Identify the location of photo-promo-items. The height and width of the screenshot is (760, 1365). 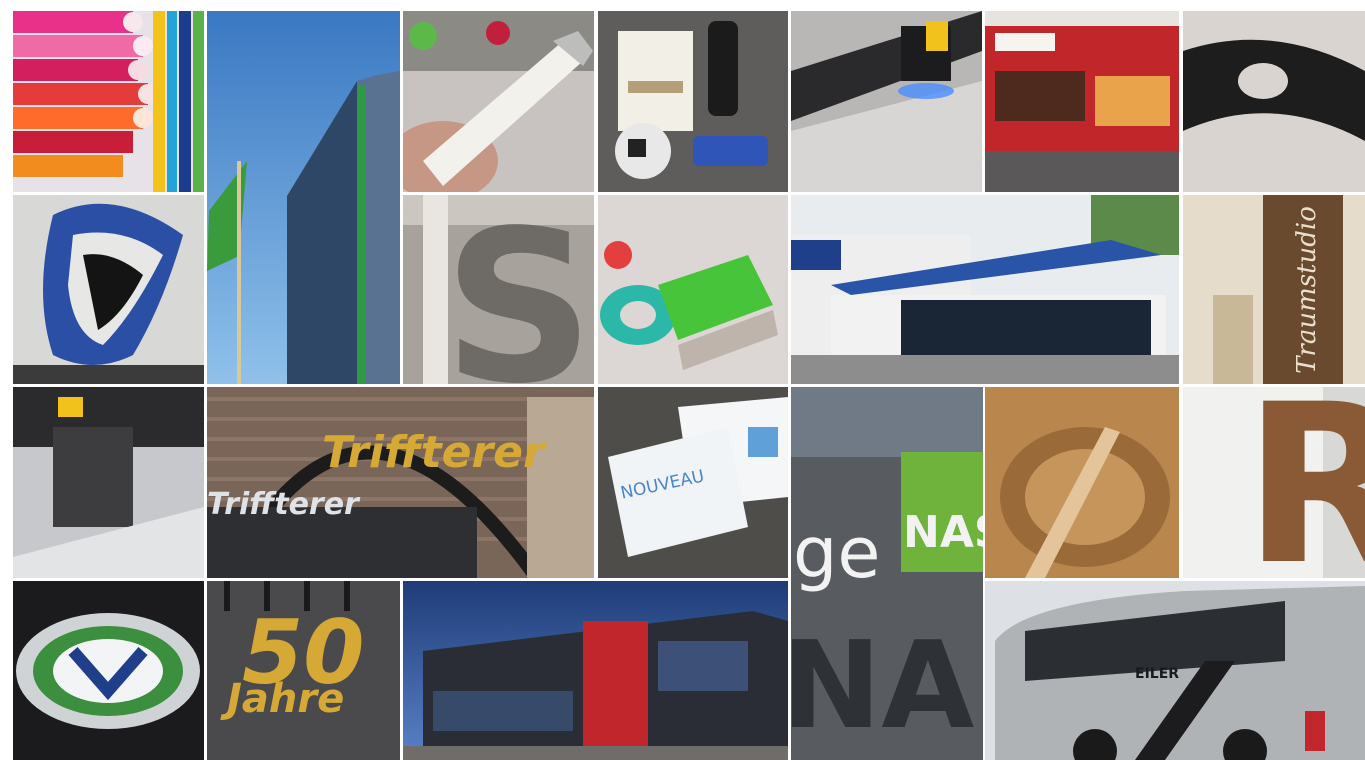
(693, 101).